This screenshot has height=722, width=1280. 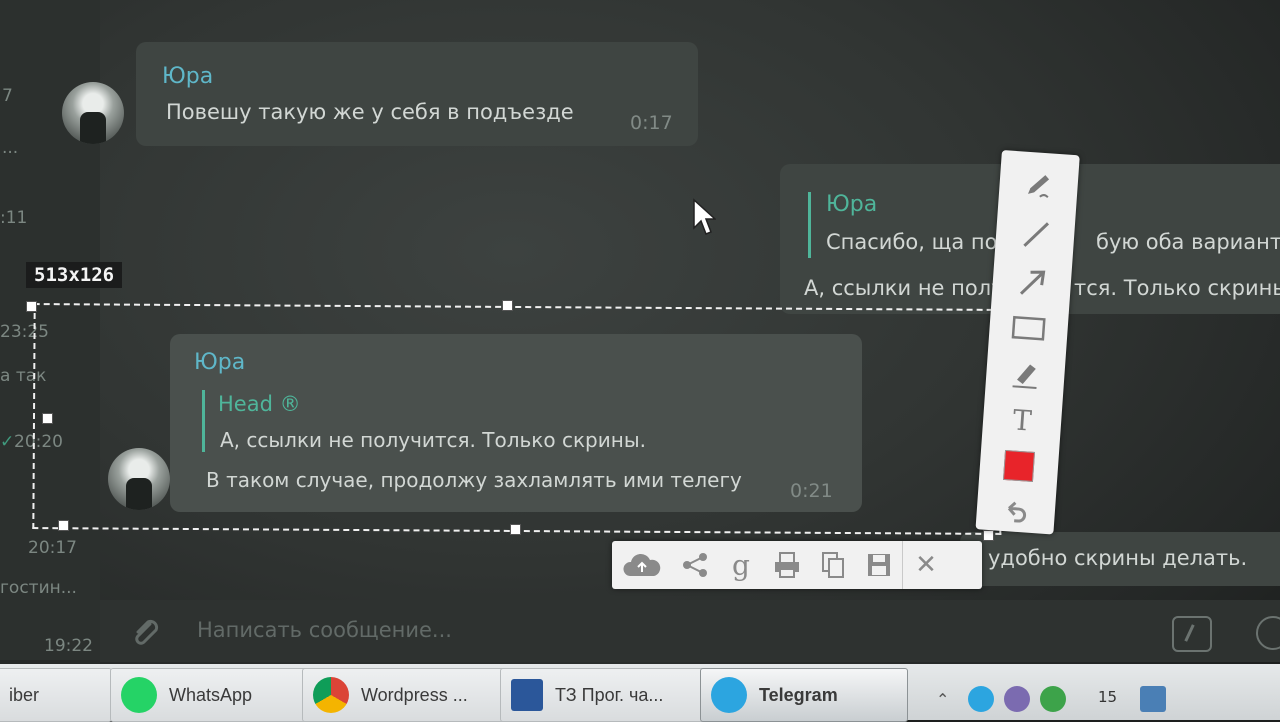 I want to click on taskbar-item-whatsapp: WhatsApp, so click(x=209, y=695).